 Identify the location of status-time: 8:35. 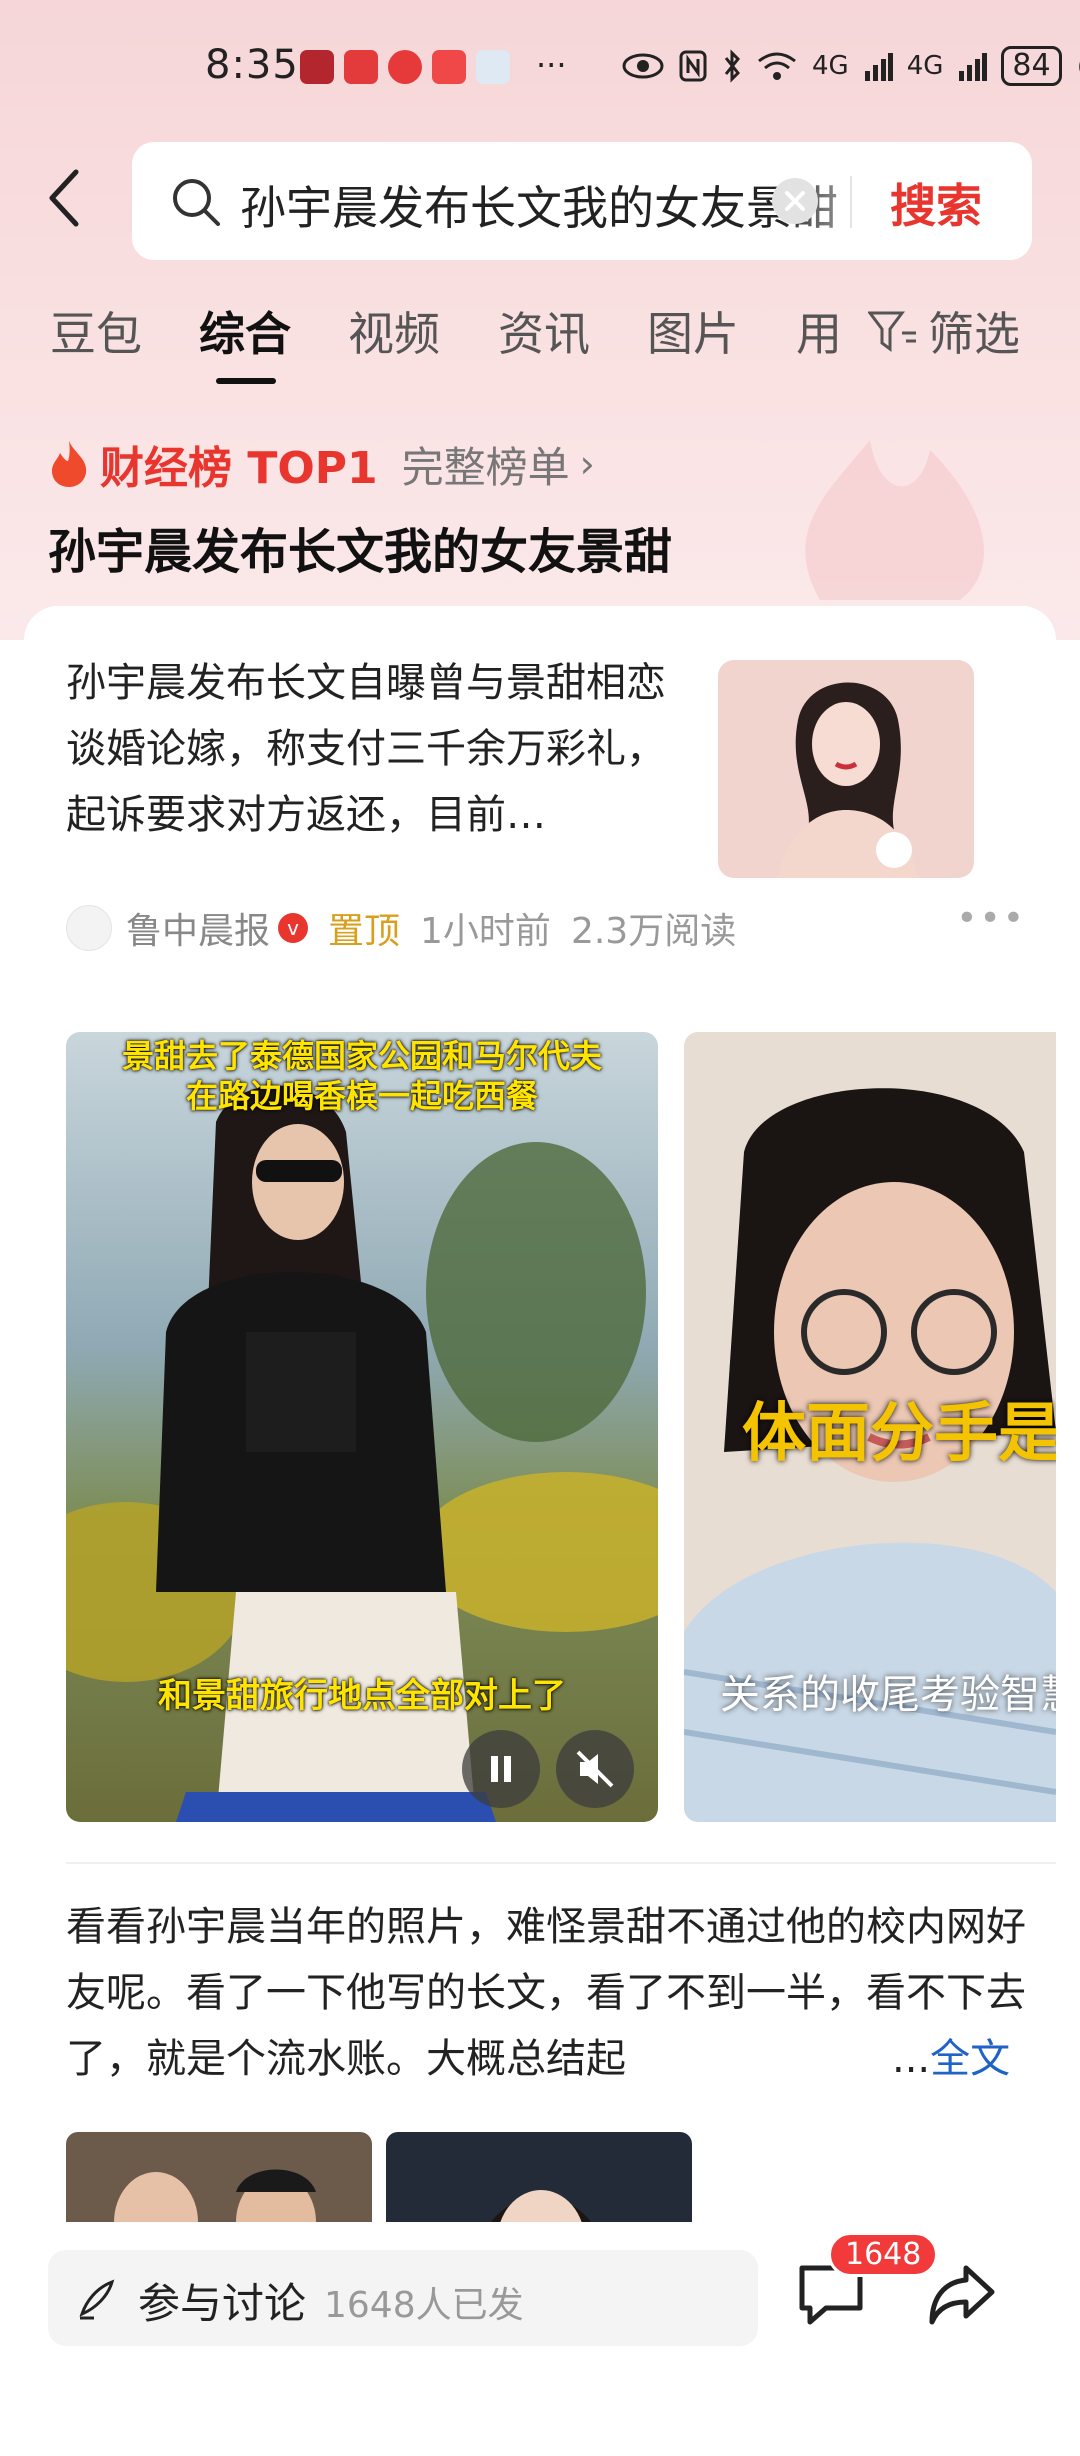
(252, 65).